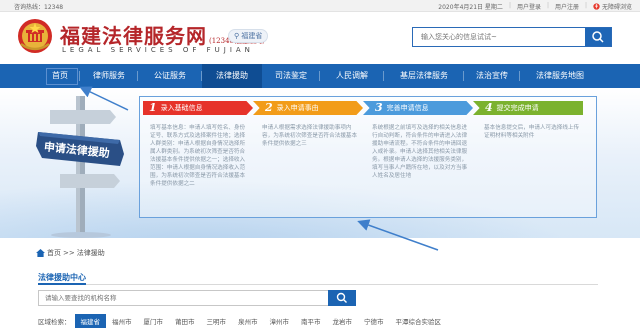 Image resolution: width=640 pixels, height=332 pixels. I want to click on top-links: 2020年4月21日 星期二 | 用户登录 | 用户注册 | 无障碍浏览, so click(535, 6).